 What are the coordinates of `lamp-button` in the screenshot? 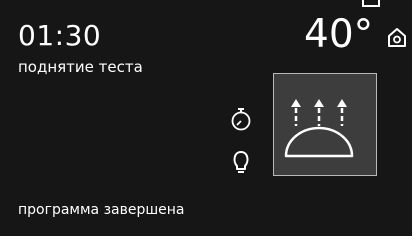 It's located at (241, 162).